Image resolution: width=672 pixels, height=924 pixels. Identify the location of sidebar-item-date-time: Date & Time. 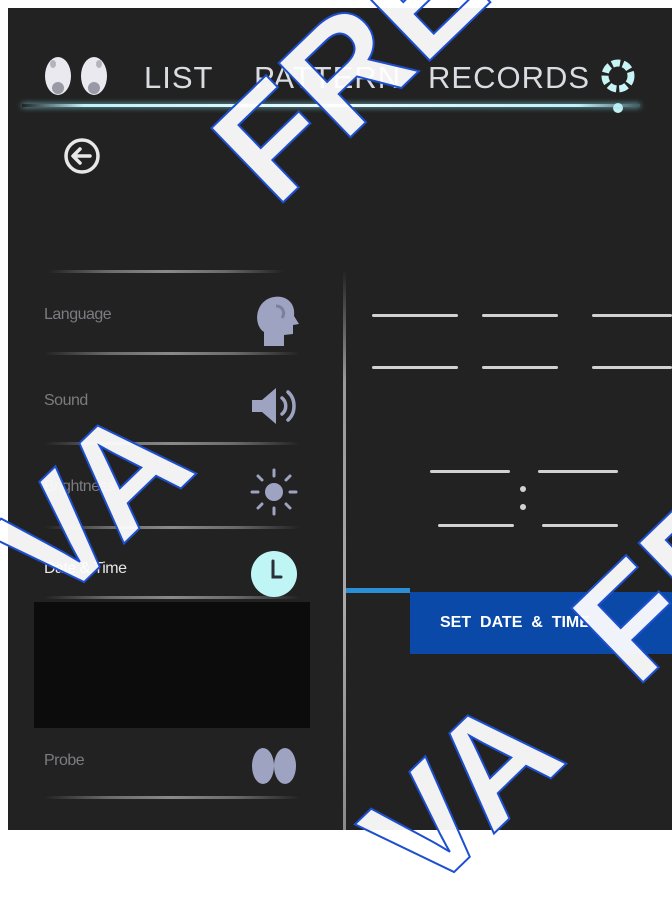
(173, 573).